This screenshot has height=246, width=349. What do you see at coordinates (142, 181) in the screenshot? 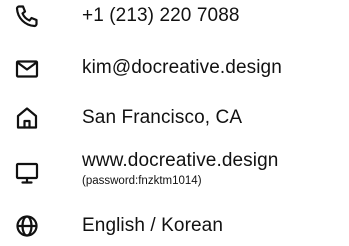
I see `website-password-note: (password:fnzktm1014)` at bounding box center [142, 181].